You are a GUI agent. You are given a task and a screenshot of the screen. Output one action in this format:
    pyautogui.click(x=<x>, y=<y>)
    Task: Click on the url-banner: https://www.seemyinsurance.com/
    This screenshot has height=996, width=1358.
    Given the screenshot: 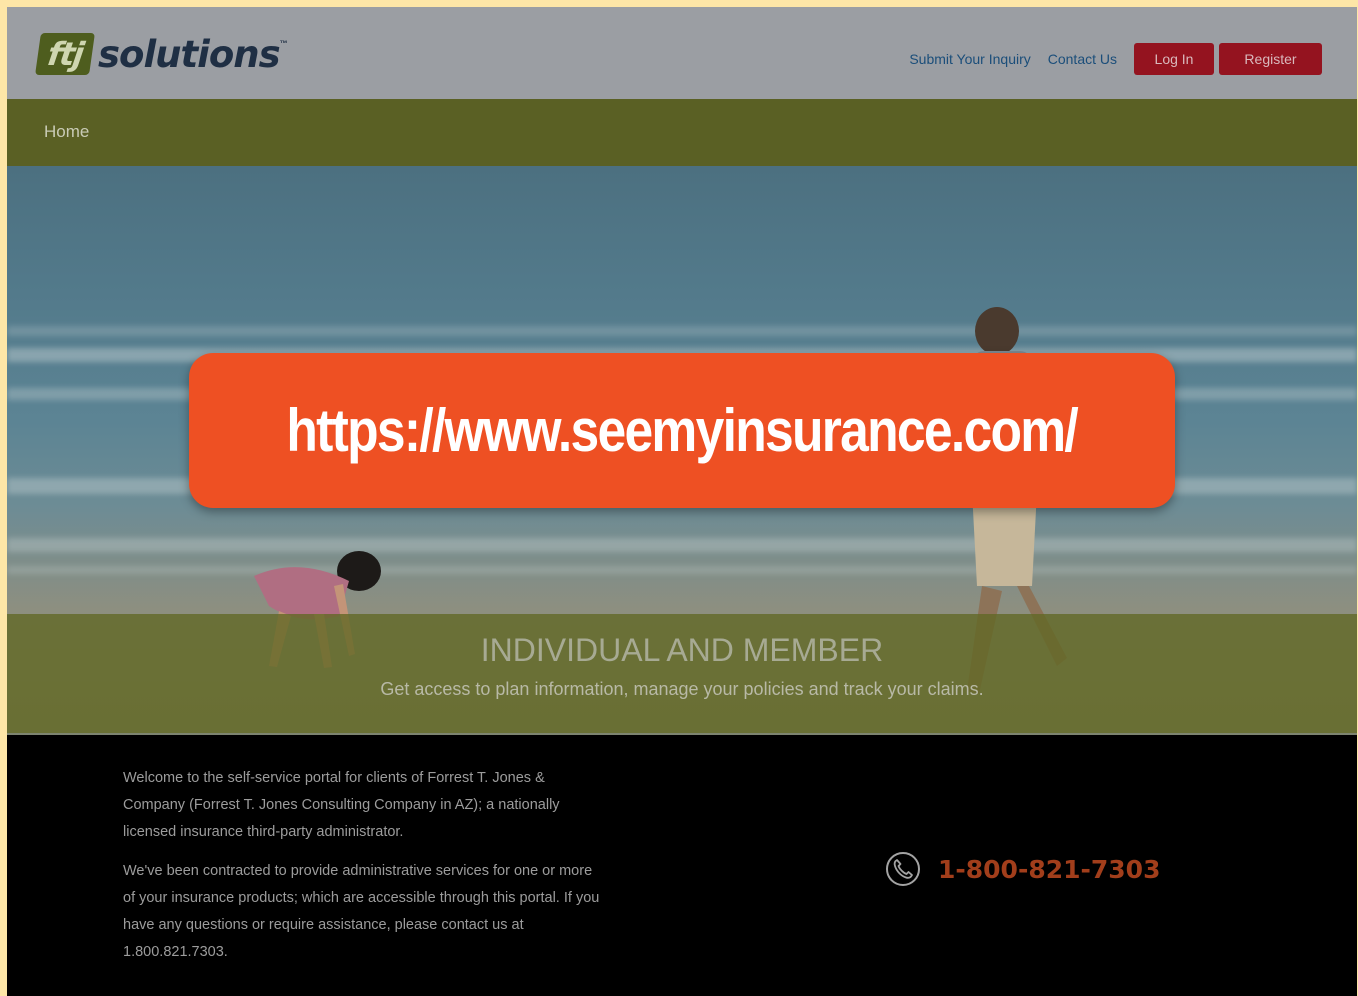 What is the action you would take?
    pyautogui.click(x=682, y=430)
    